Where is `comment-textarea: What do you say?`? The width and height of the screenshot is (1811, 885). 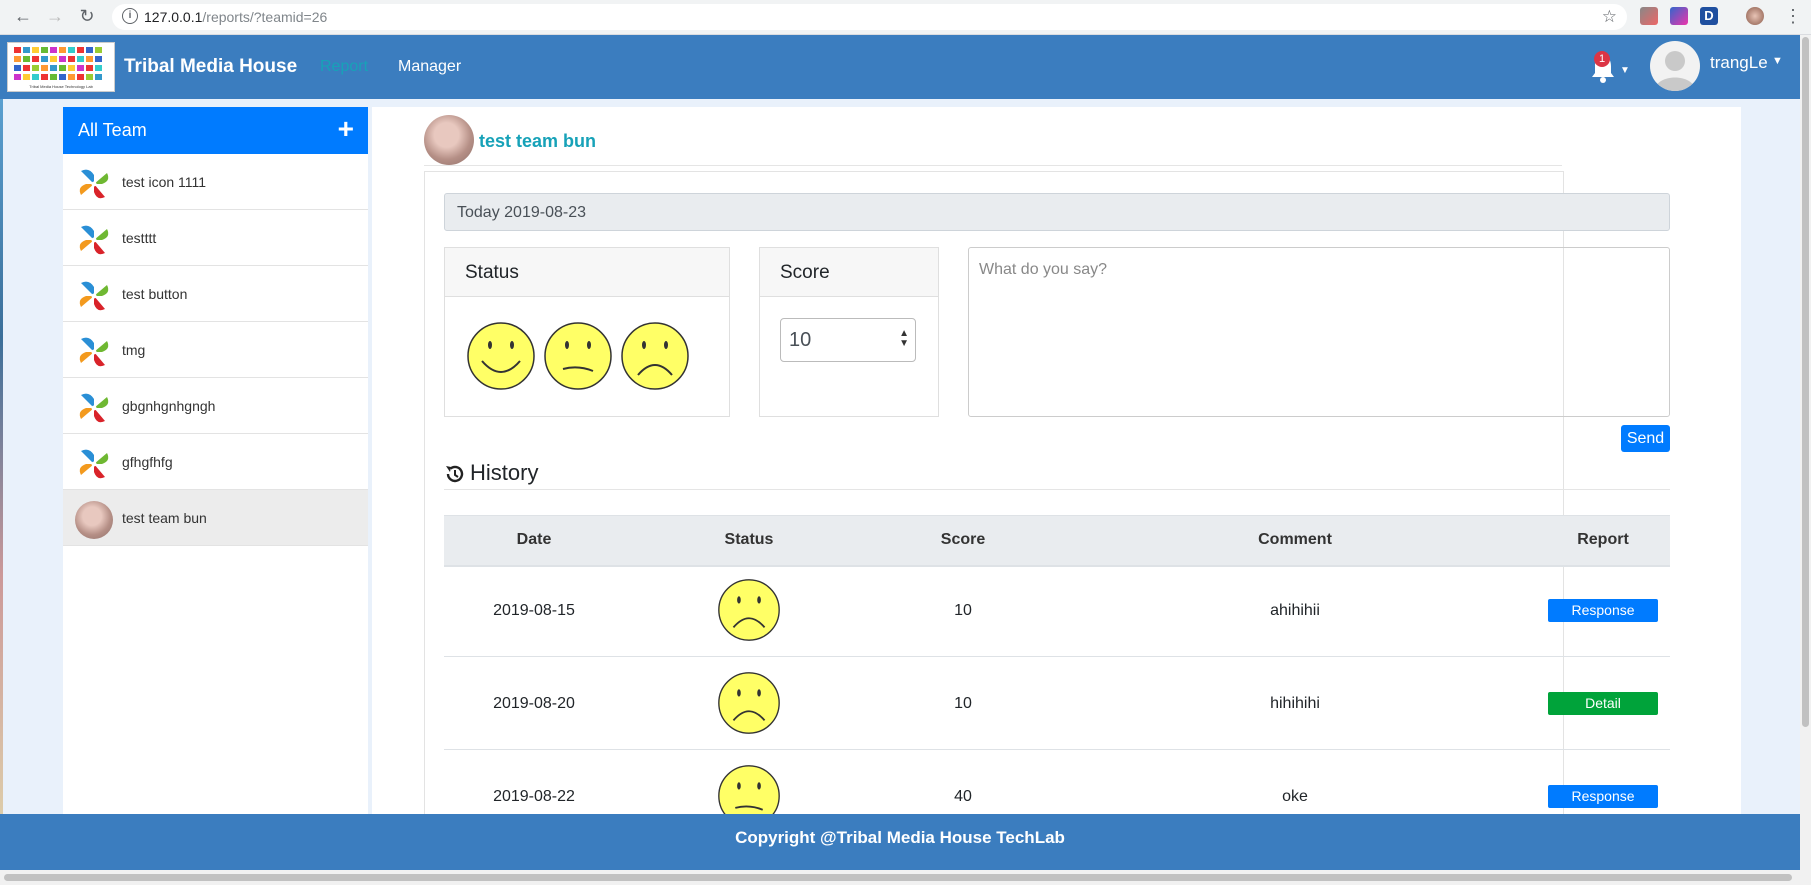
comment-textarea: What do you say? is located at coordinates (1319, 332).